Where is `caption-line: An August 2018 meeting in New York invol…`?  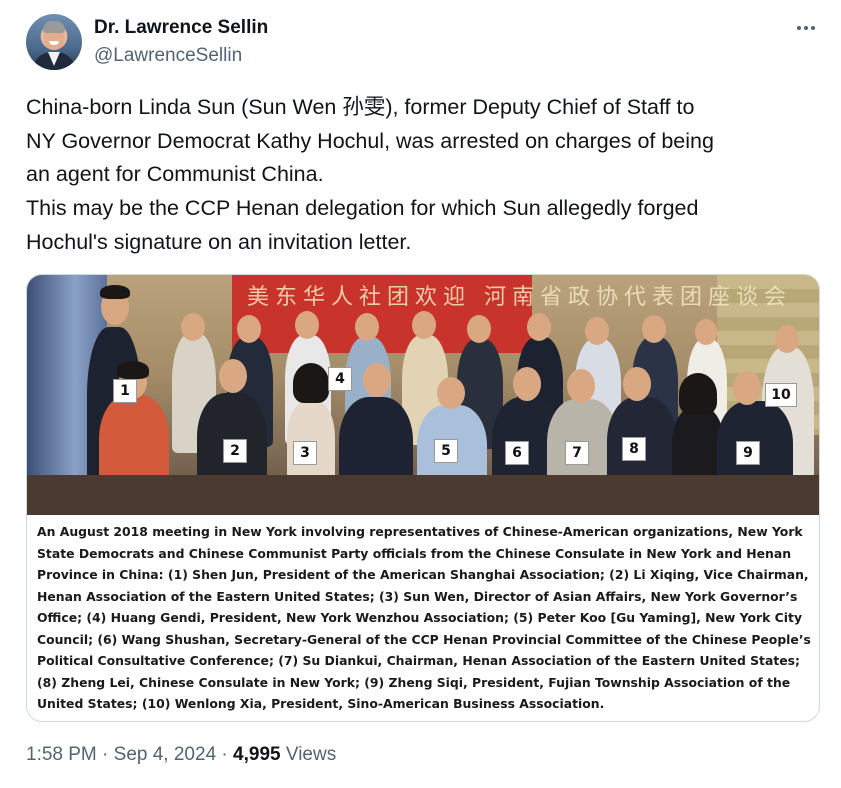 caption-line: An August 2018 meeting in New York invol… is located at coordinates (420, 531).